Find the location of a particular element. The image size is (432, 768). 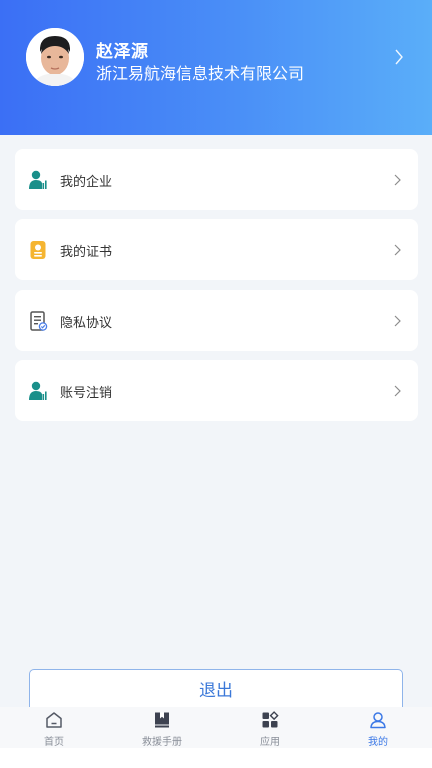

enterprise-user-icon is located at coordinates (38, 179).